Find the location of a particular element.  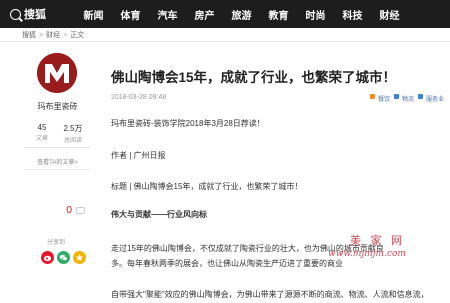

section-heading: 伟大与贡献——行业风向标 is located at coordinates (159, 214).